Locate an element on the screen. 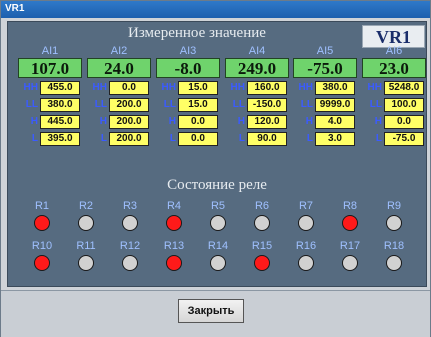  analog-input-ai2: AI2 24.0 HH 0.0 LL 200.0 H 200.0 L 200.0 is located at coordinates (119, 95).